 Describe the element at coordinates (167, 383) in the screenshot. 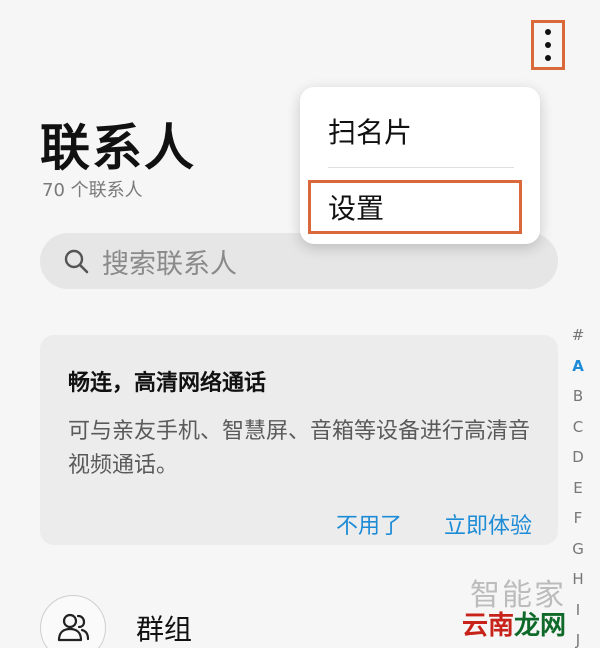

I see `promo-card-title: 畅连，高清网络通话` at that location.